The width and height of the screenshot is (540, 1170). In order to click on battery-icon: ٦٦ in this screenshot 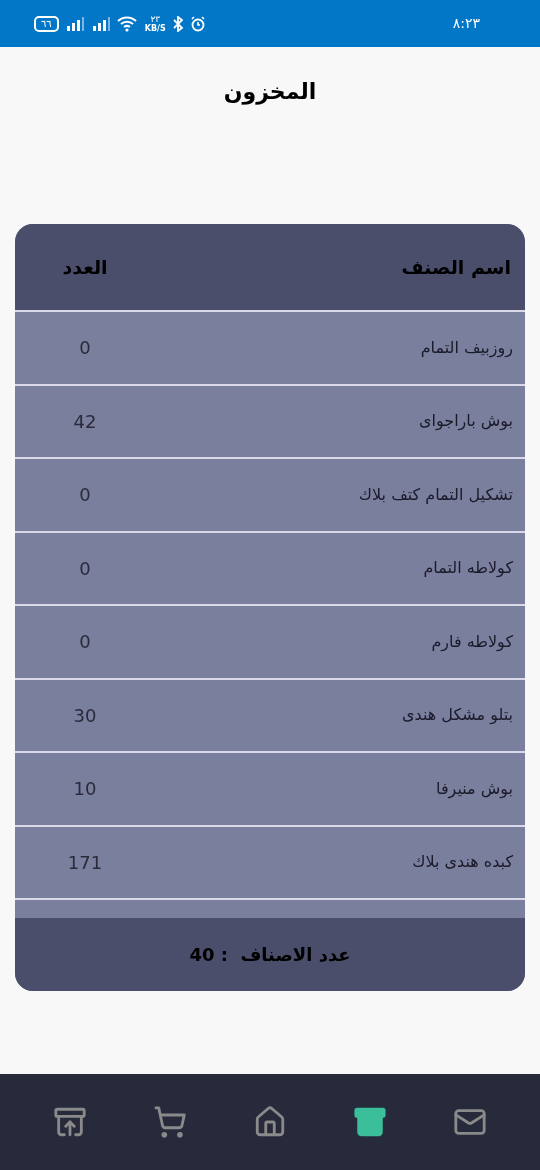, I will do `click(46, 23)`.